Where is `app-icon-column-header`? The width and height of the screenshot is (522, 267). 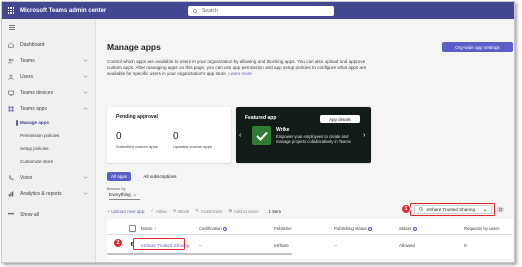
app-icon-column-header is located at coordinates (132, 228).